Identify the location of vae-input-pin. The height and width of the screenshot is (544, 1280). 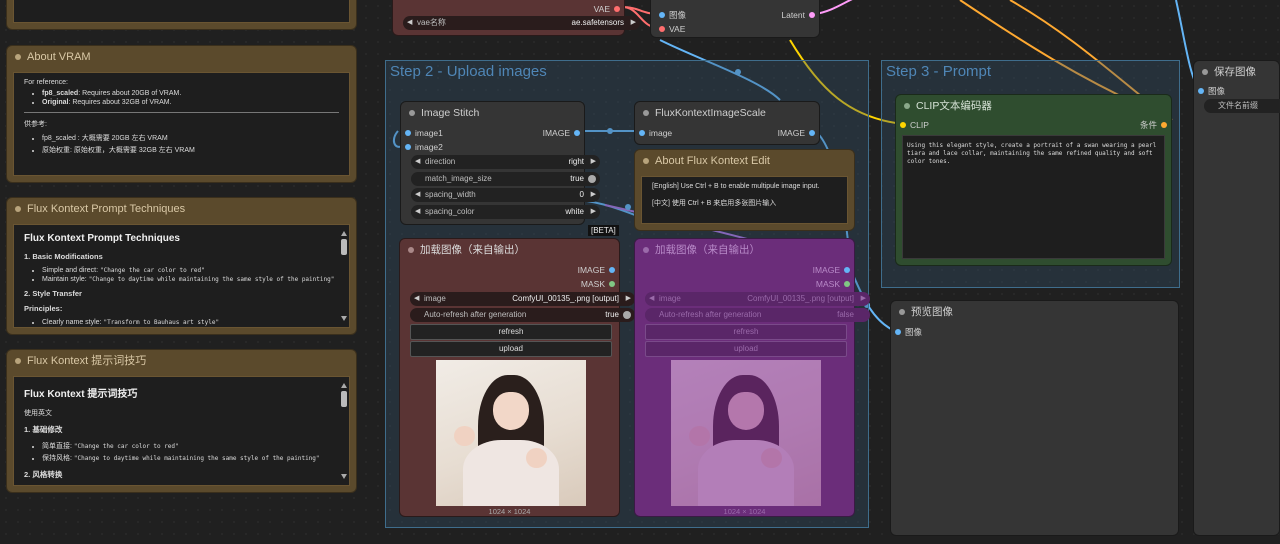
(662, 29).